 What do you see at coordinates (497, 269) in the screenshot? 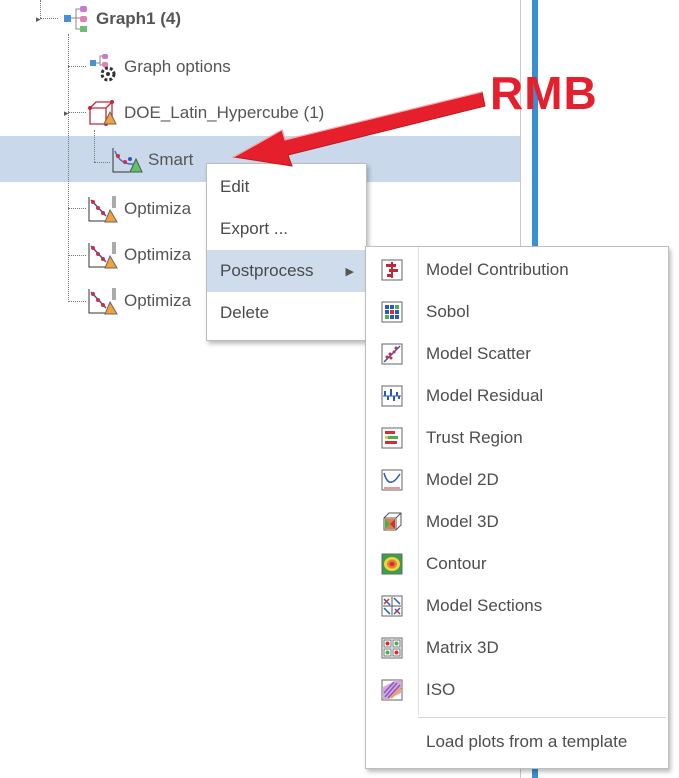
I see `submenu-item-label: Model Contribution` at bounding box center [497, 269].